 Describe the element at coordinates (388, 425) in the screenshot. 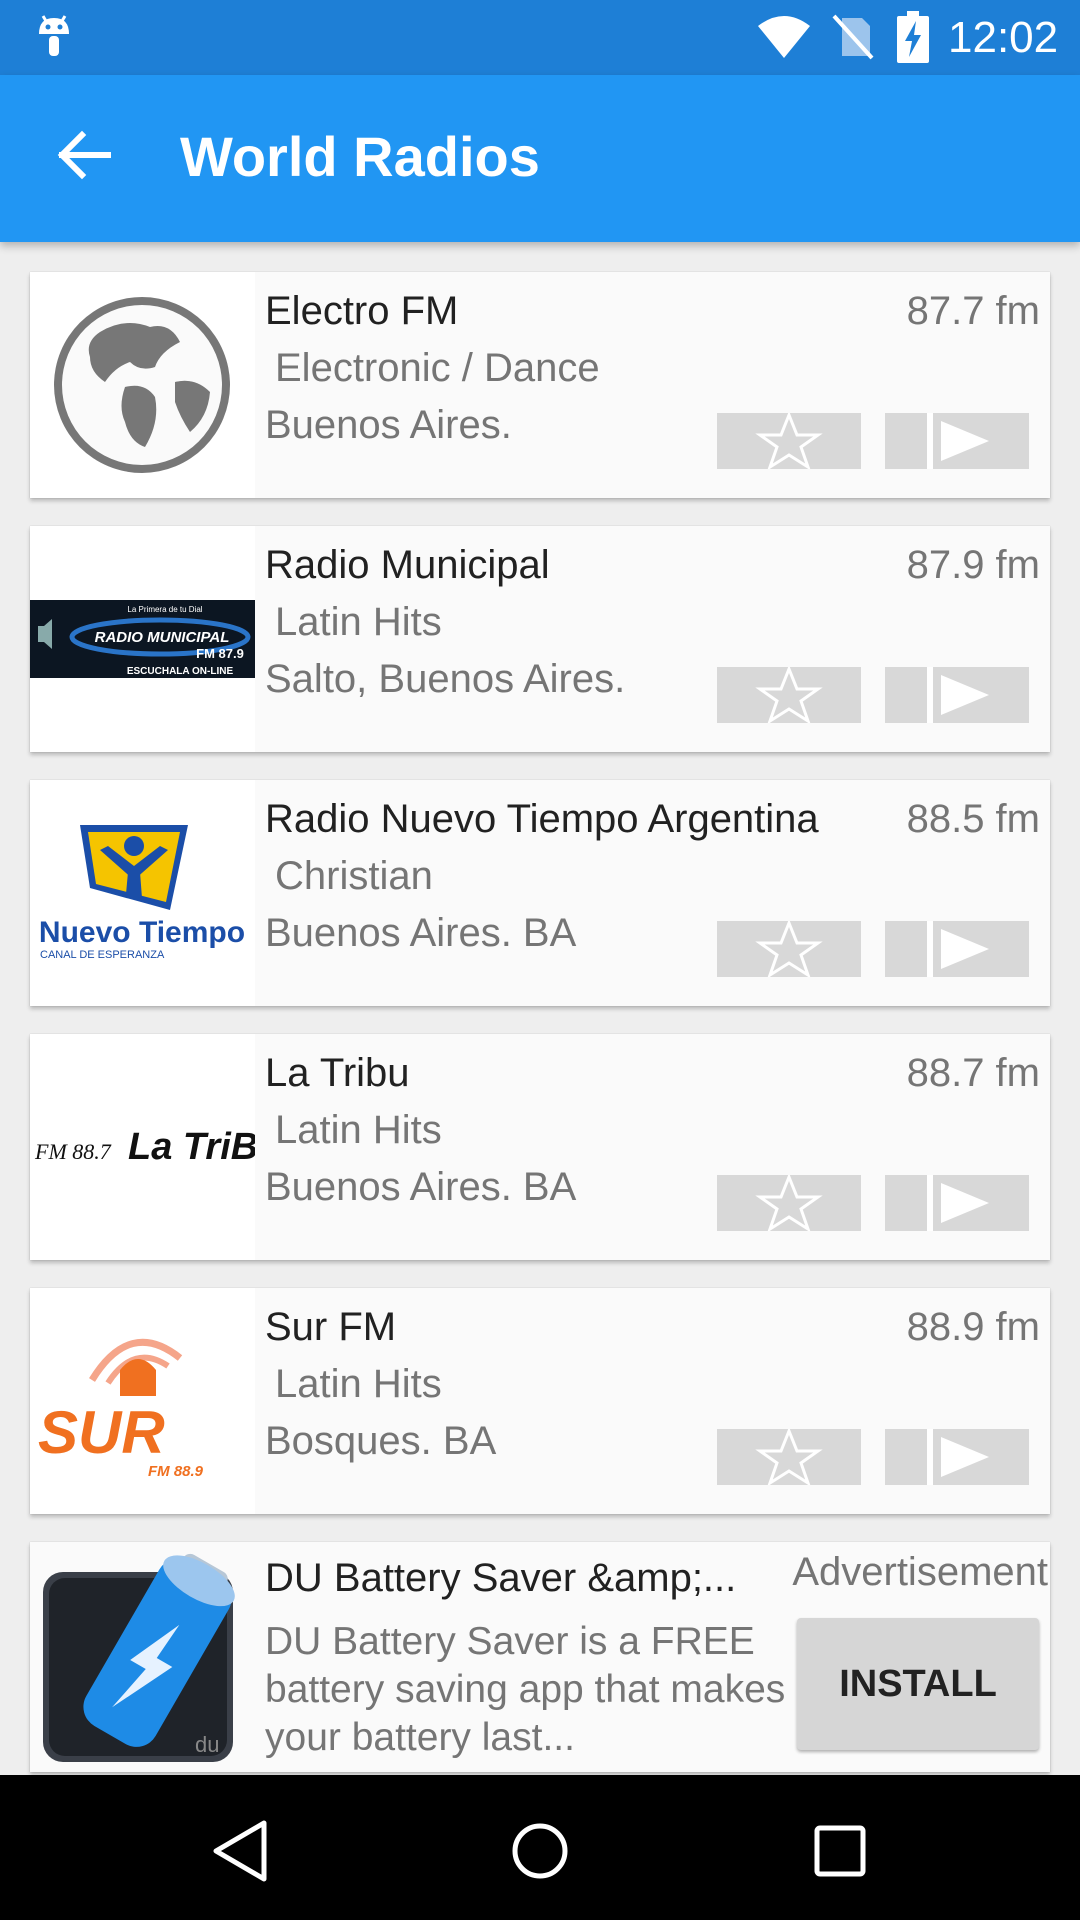

I see `station-city: Buenos Aires.` at that location.